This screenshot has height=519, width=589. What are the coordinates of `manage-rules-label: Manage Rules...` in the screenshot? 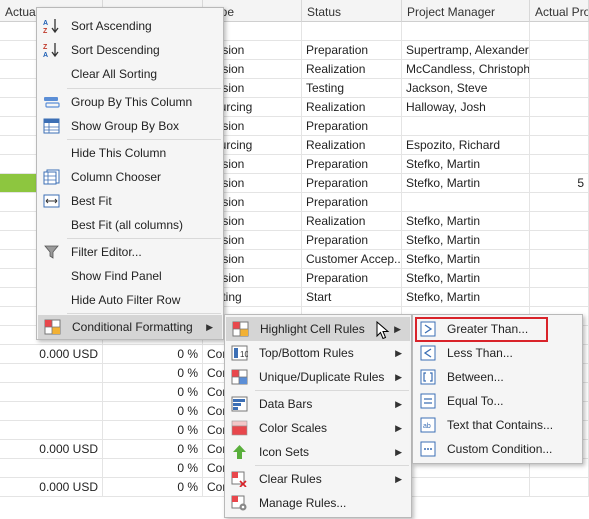 It's located at (303, 503).